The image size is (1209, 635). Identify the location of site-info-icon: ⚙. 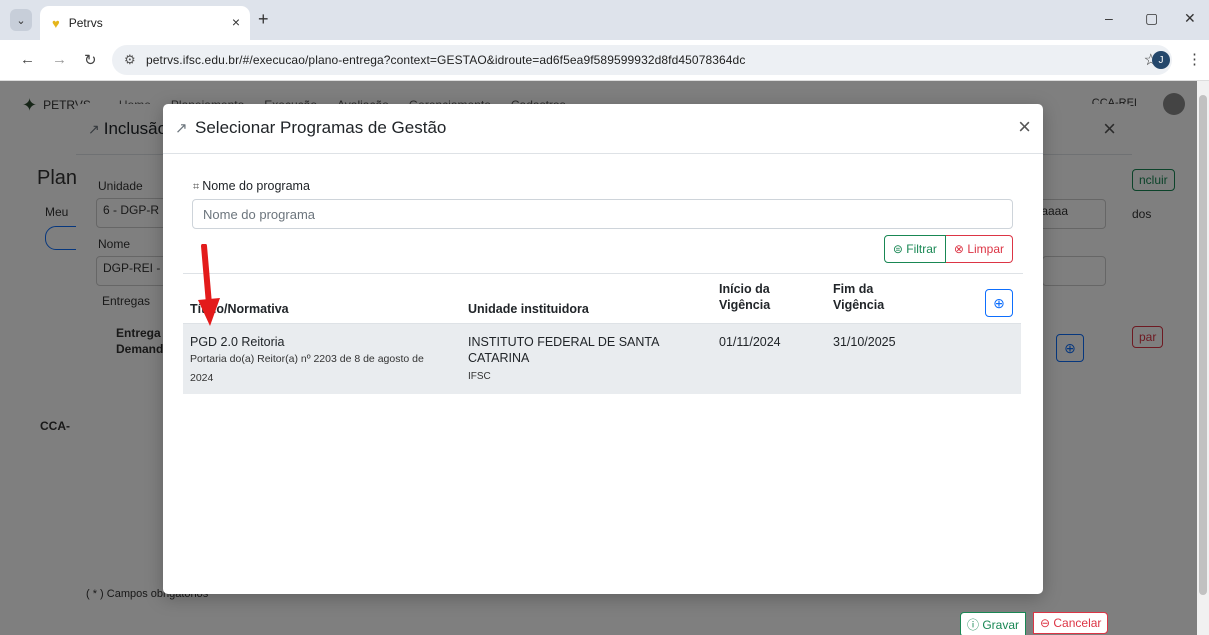
(130, 60).